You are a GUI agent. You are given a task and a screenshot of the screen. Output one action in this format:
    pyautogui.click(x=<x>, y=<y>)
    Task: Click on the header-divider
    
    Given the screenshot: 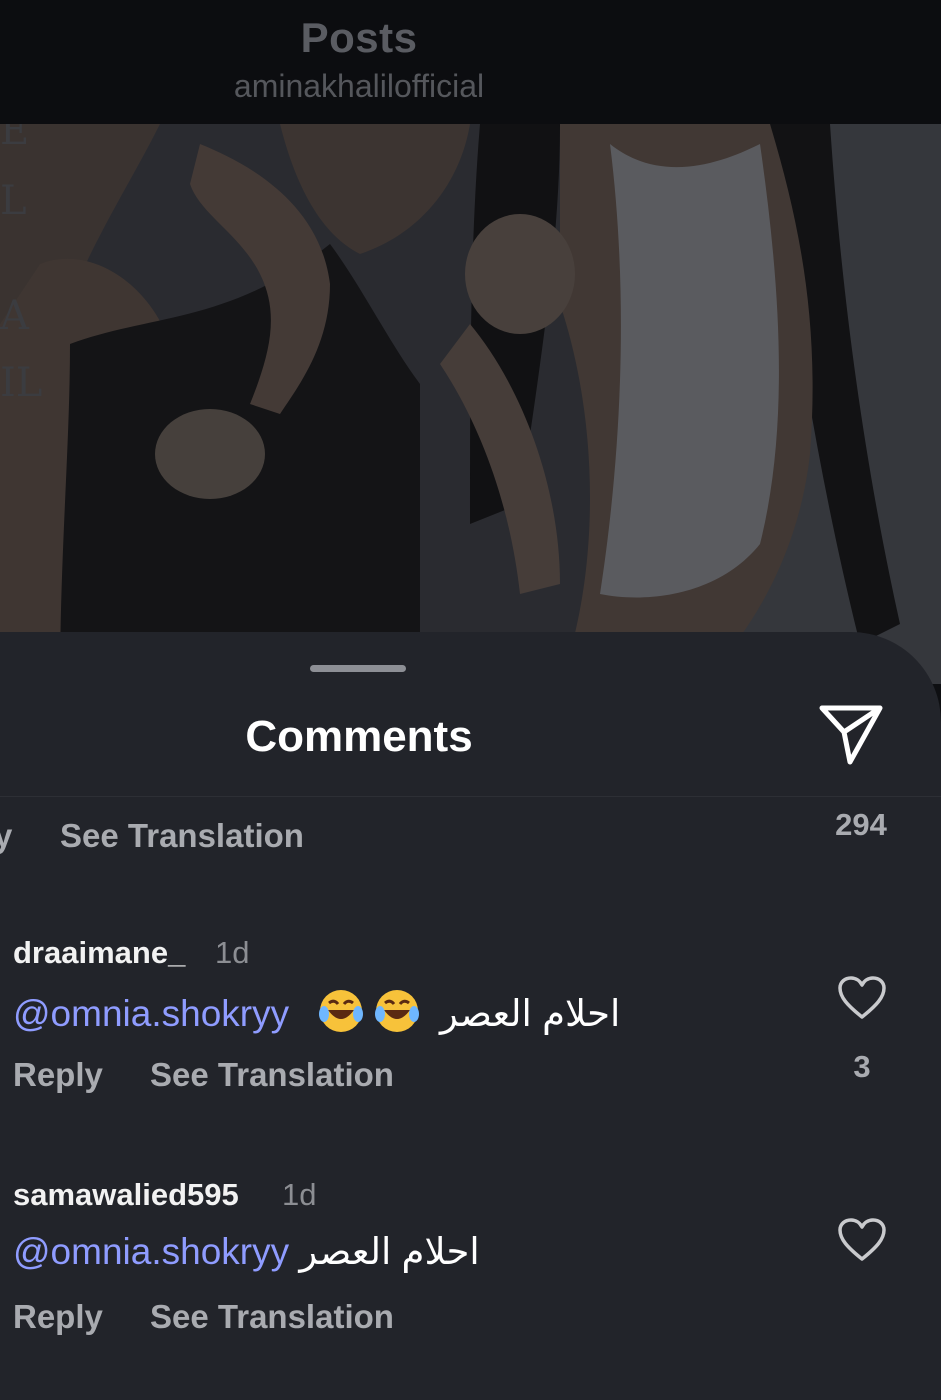 What is the action you would take?
    pyautogui.click(x=470, y=796)
    